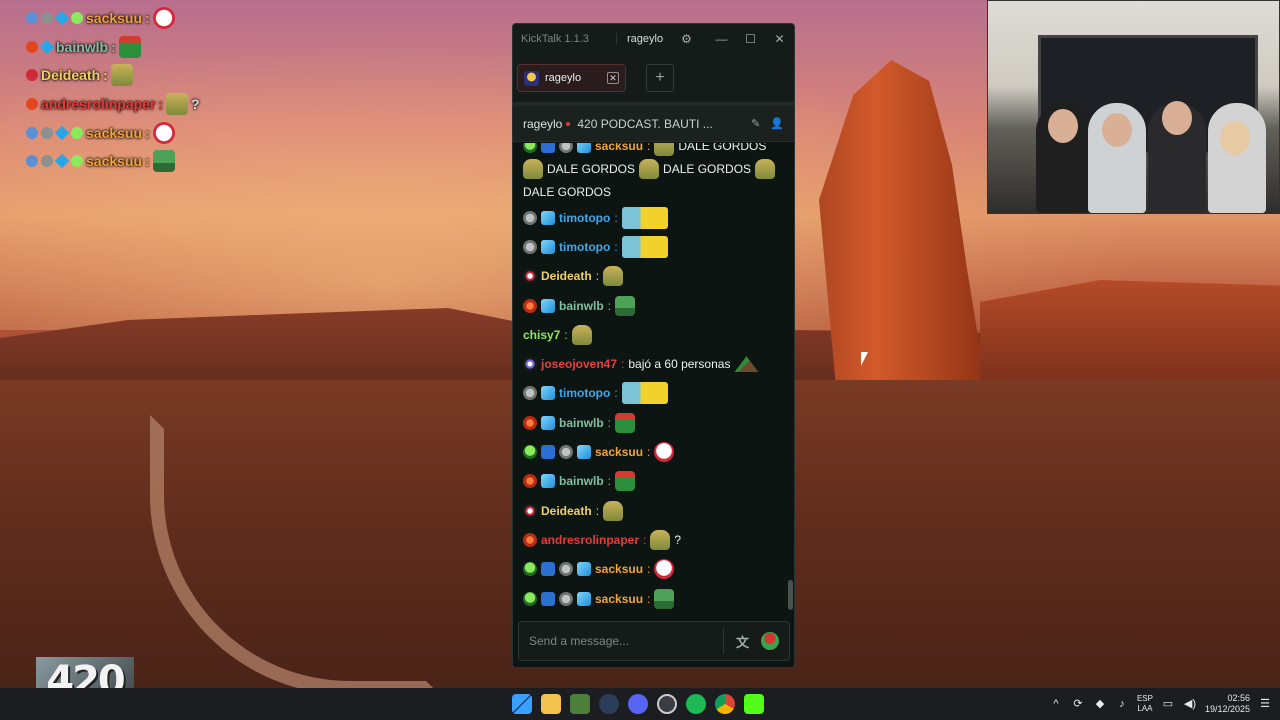 This screenshot has width=1280, height=720. What do you see at coordinates (1168, 704) in the screenshot?
I see `network-icon: ▭` at bounding box center [1168, 704].